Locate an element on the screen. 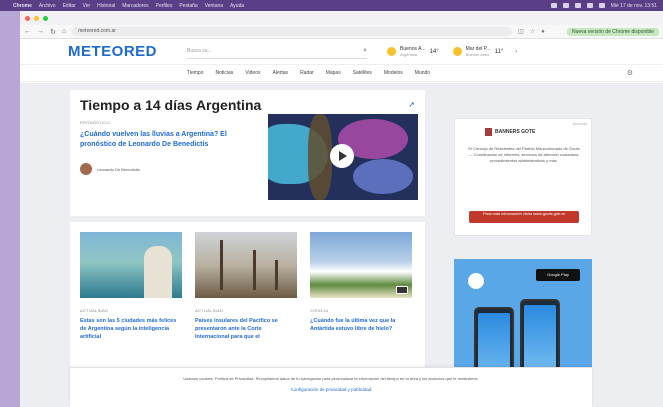 This screenshot has height=407, width=663. menu-item: Historial is located at coordinates (106, 6).